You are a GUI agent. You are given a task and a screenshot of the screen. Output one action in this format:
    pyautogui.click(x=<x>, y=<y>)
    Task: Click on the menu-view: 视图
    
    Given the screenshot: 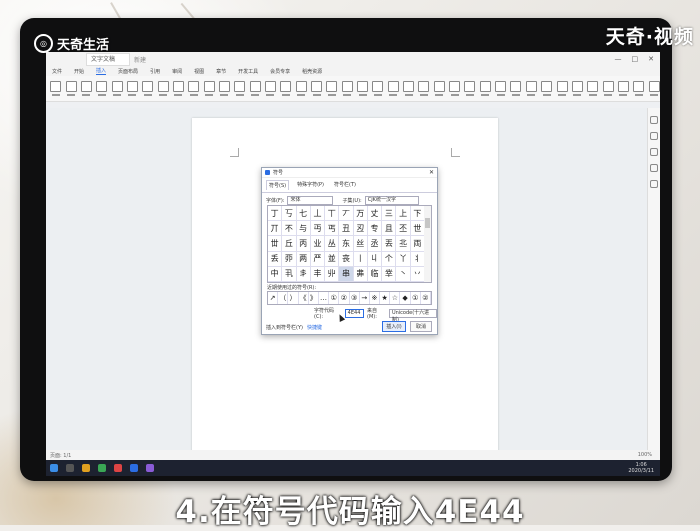 What is the action you would take?
    pyautogui.click(x=199, y=71)
    